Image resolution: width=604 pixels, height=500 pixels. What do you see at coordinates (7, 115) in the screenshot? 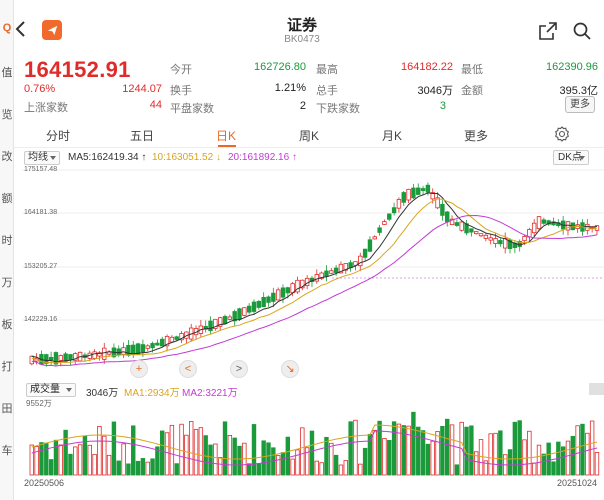
I see `left-strip-label: 览` at bounding box center [7, 115].